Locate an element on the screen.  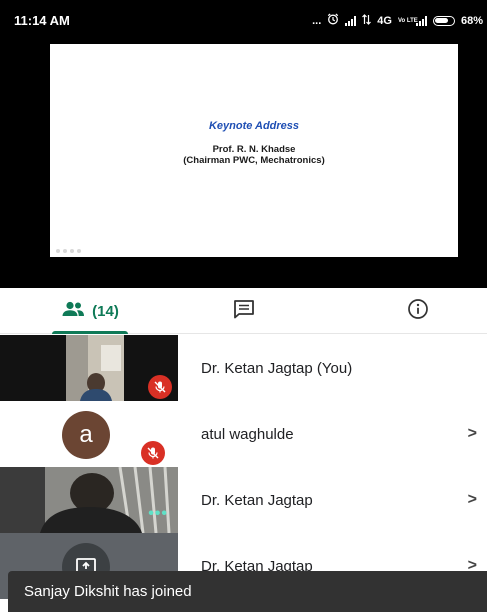
status-icons: ... 4G Vo LTE 68% is located at coordinates (397, 20).